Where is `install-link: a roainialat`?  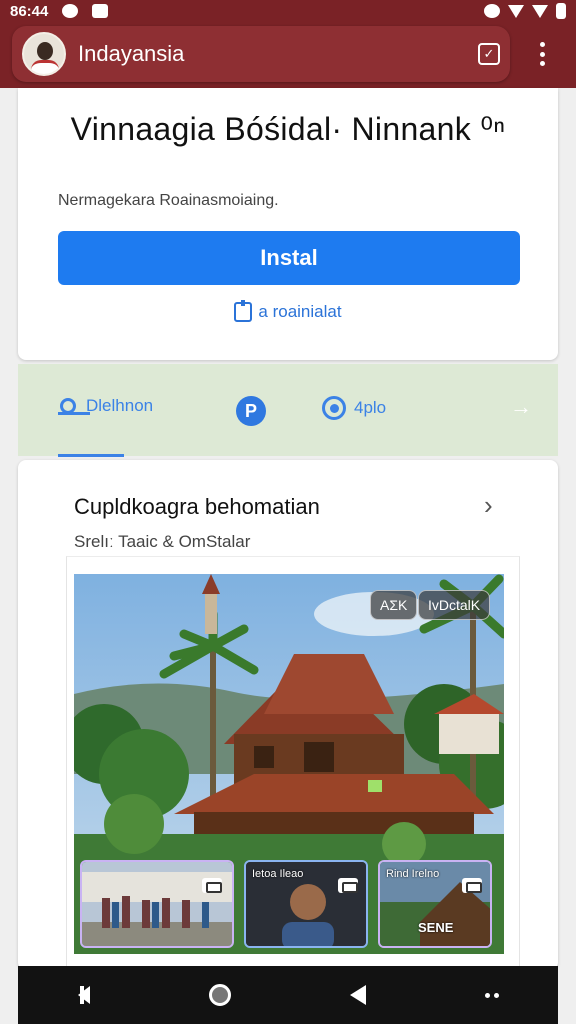
install-link: a roainialat is located at coordinates (288, 311).